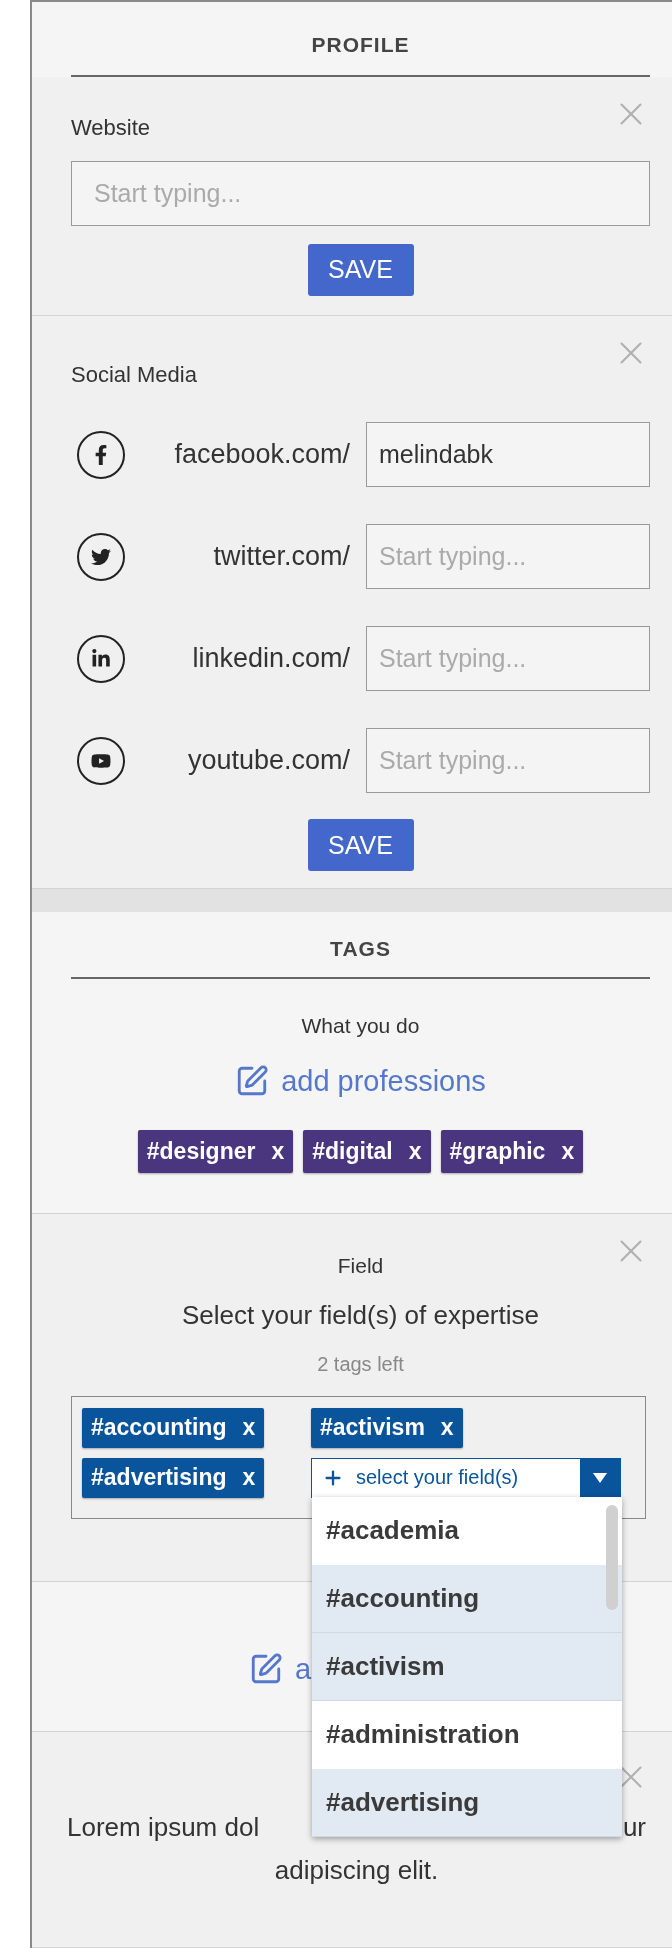 This screenshot has width=672, height=1948. Describe the element at coordinates (367, 1152) in the screenshot. I see `profession-tag: #digital x` at that location.